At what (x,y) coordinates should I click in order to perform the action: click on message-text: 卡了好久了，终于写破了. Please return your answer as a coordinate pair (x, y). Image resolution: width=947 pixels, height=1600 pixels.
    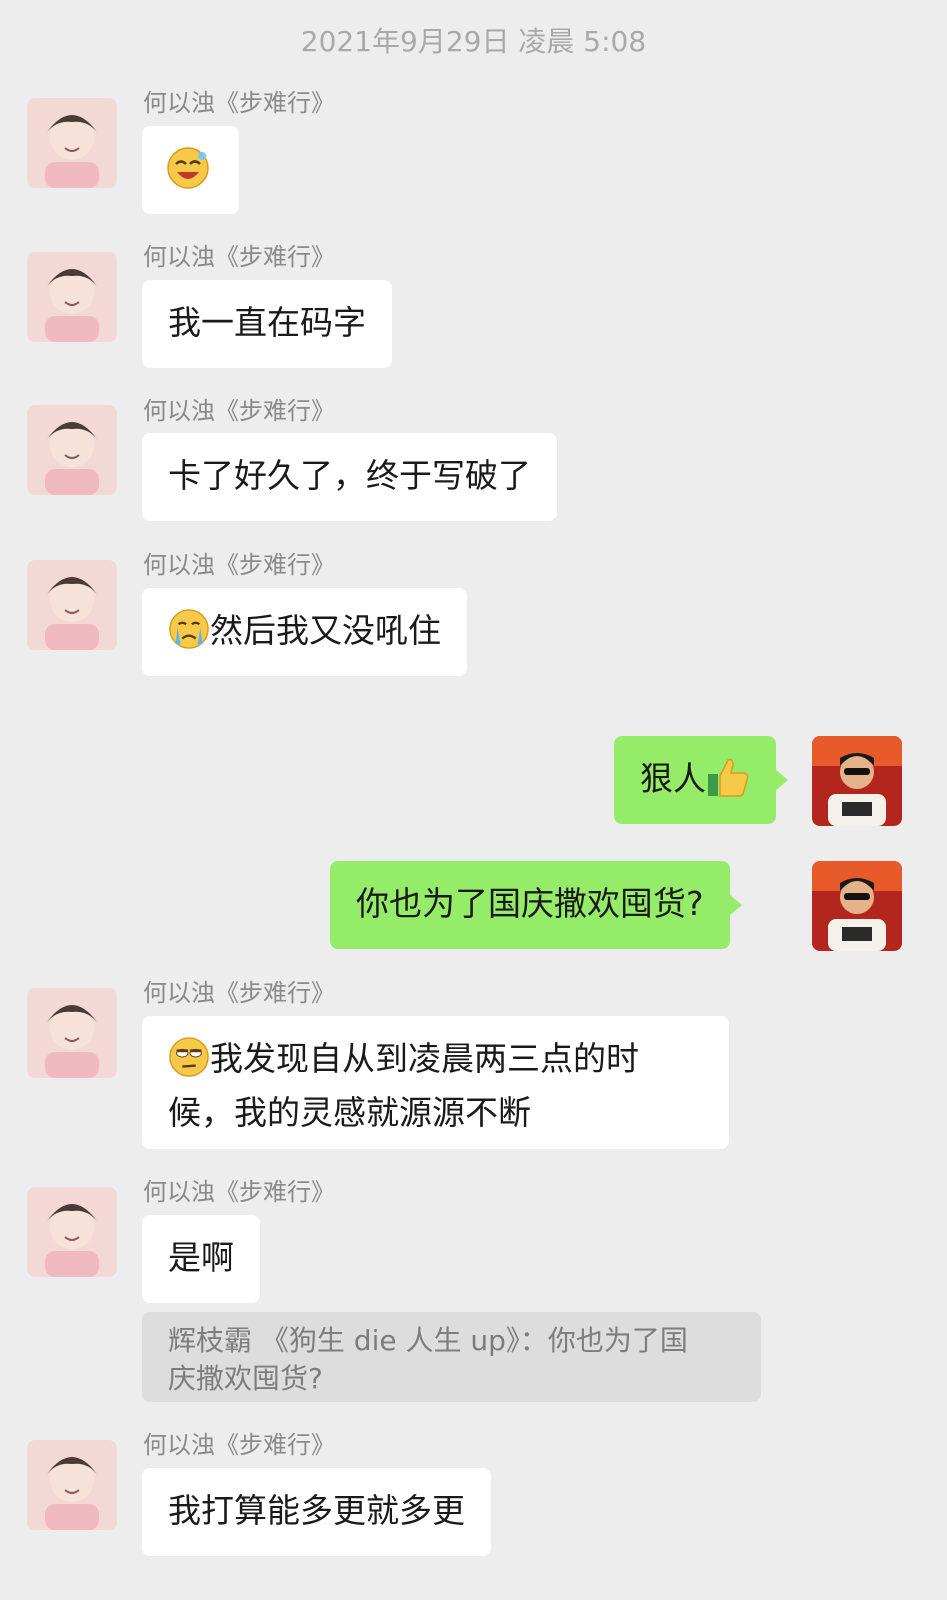
    Looking at the image, I should click on (349, 475).